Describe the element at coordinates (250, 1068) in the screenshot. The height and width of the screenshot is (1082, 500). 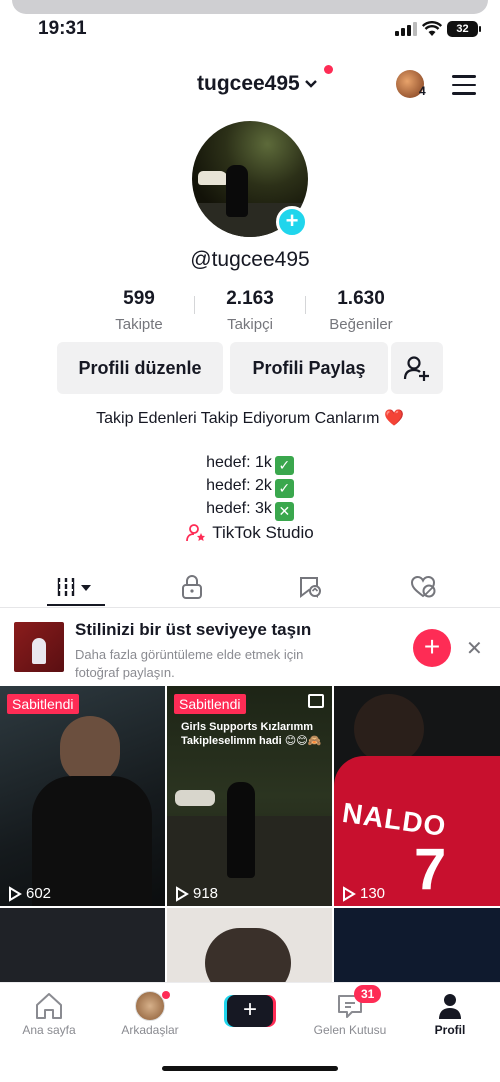
I see `home-indicator` at that location.